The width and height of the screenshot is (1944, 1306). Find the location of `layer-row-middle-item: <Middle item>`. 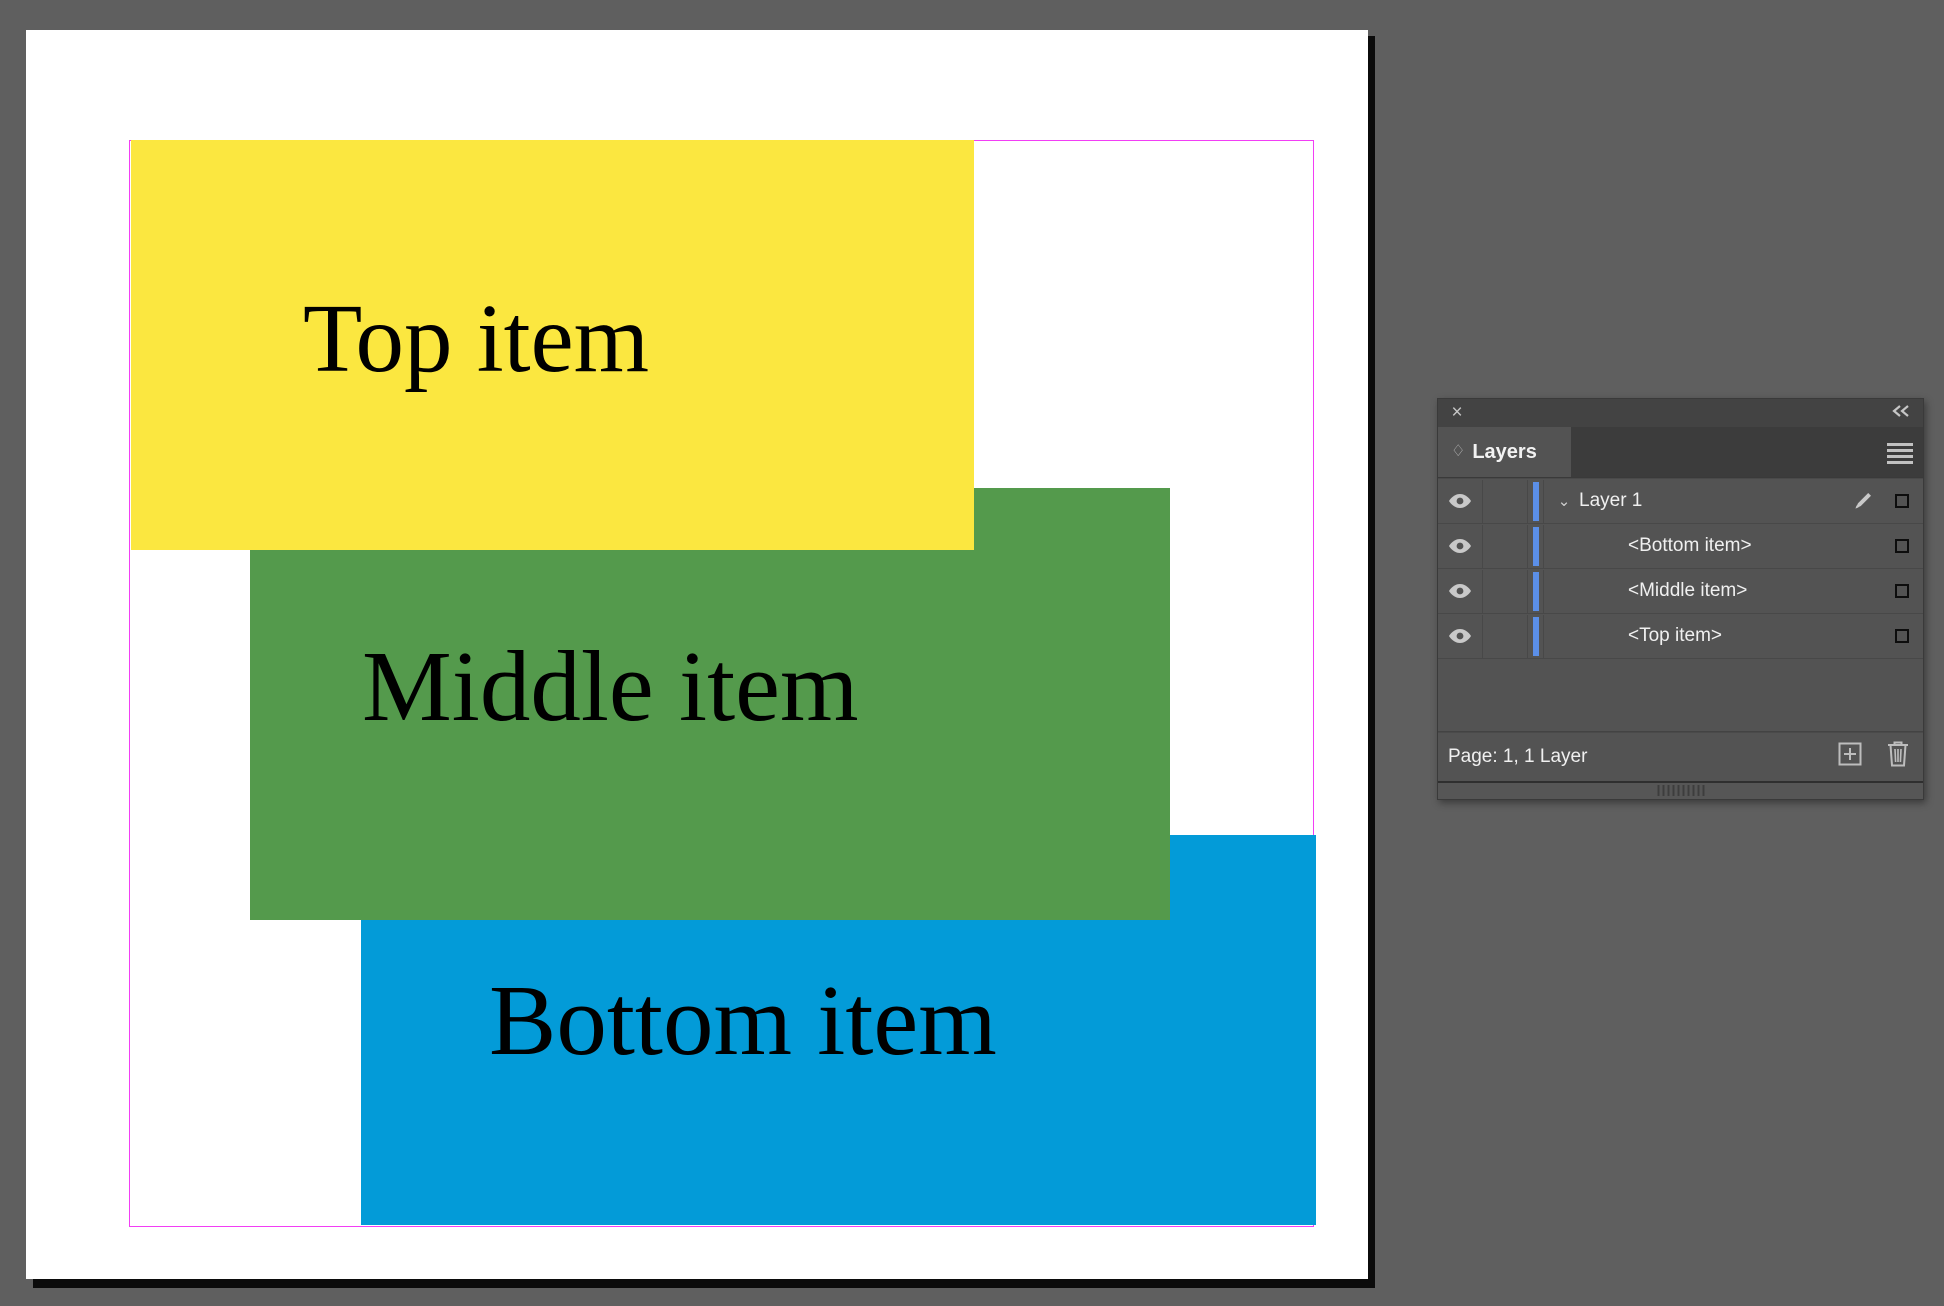

layer-row-middle-item: <Middle item> is located at coordinates (1680, 591).